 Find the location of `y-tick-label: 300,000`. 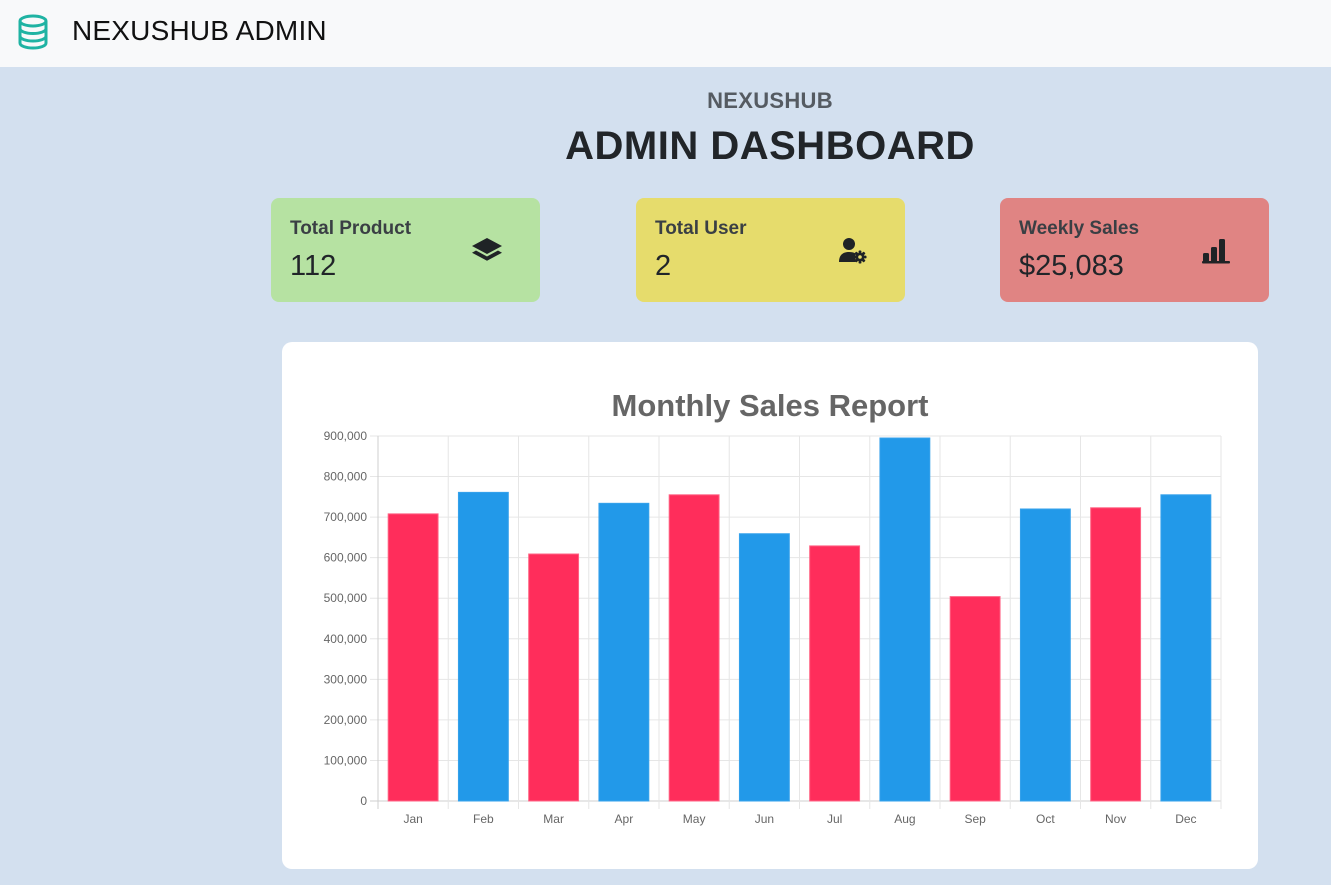

y-tick-label: 300,000 is located at coordinates (346, 679).